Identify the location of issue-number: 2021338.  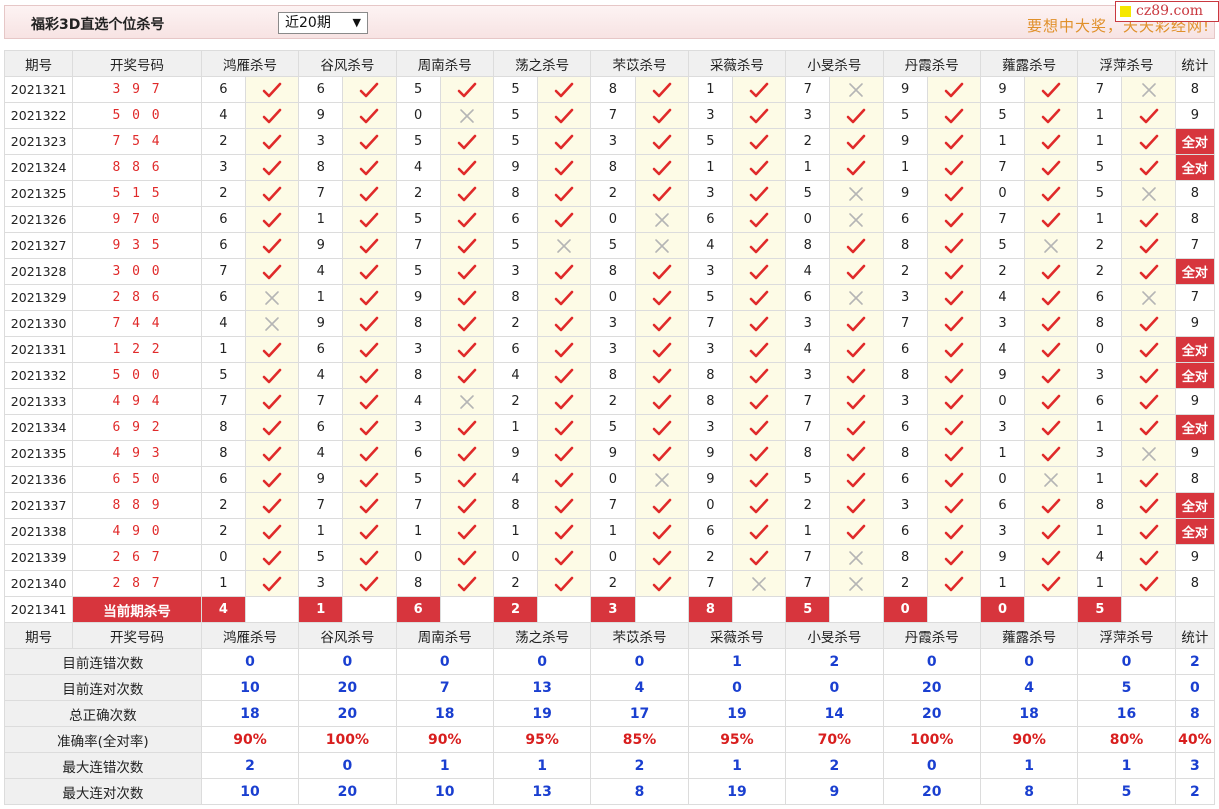
(38, 531).